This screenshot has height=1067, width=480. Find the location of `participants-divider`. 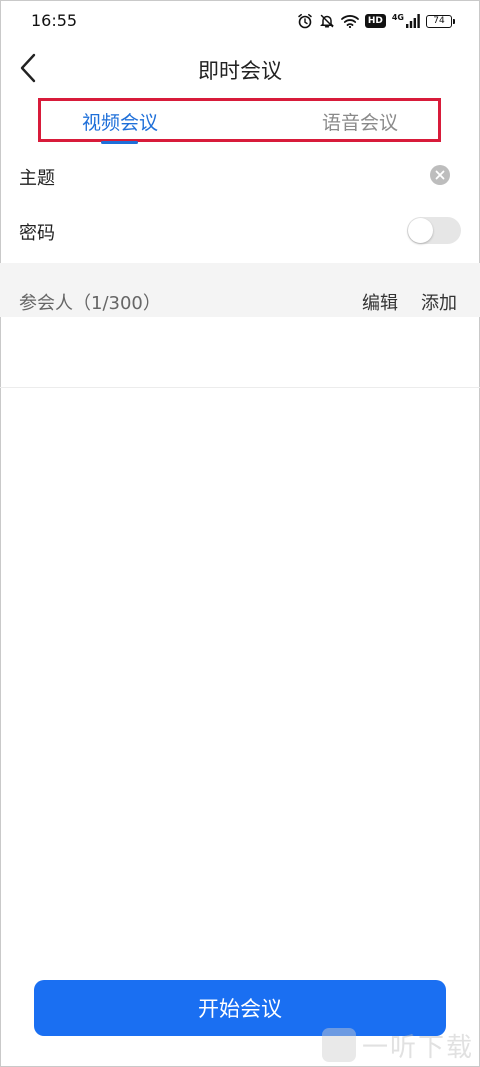

participants-divider is located at coordinates (240, 387).